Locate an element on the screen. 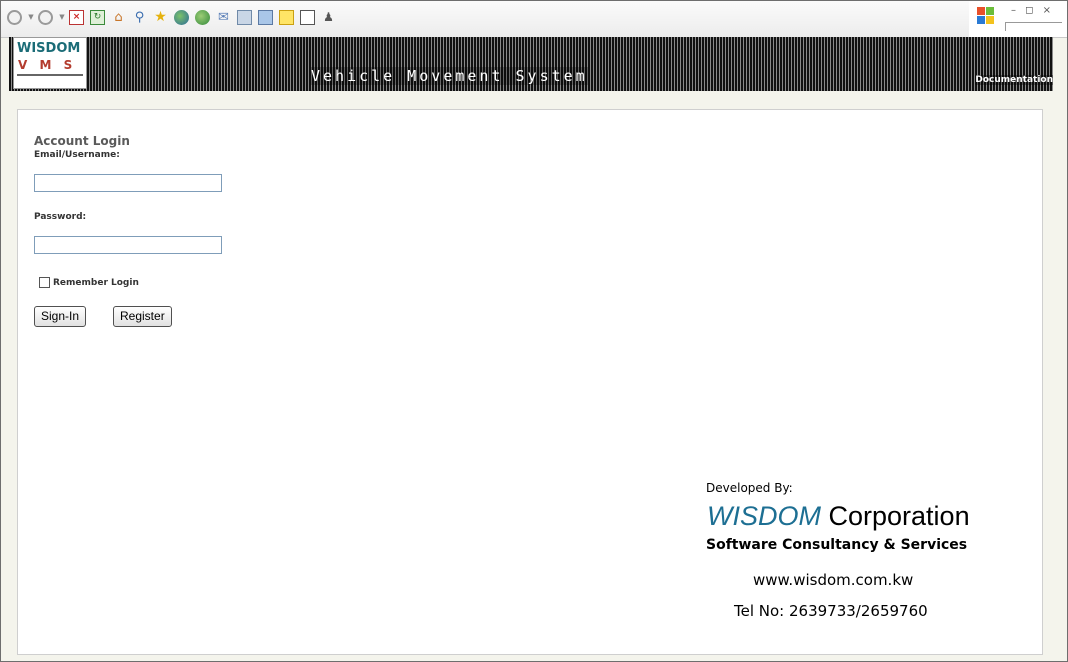  developed-by-label: Developed By: is located at coordinates (749, 488).